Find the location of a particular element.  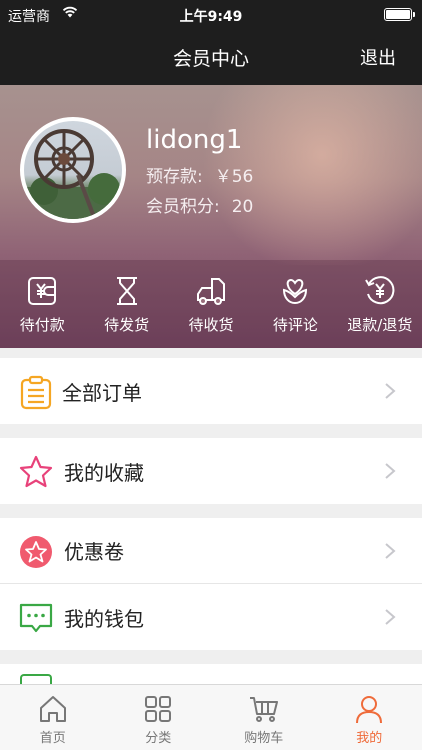

chat-wallet-icon is located at coordinates (36, 618).